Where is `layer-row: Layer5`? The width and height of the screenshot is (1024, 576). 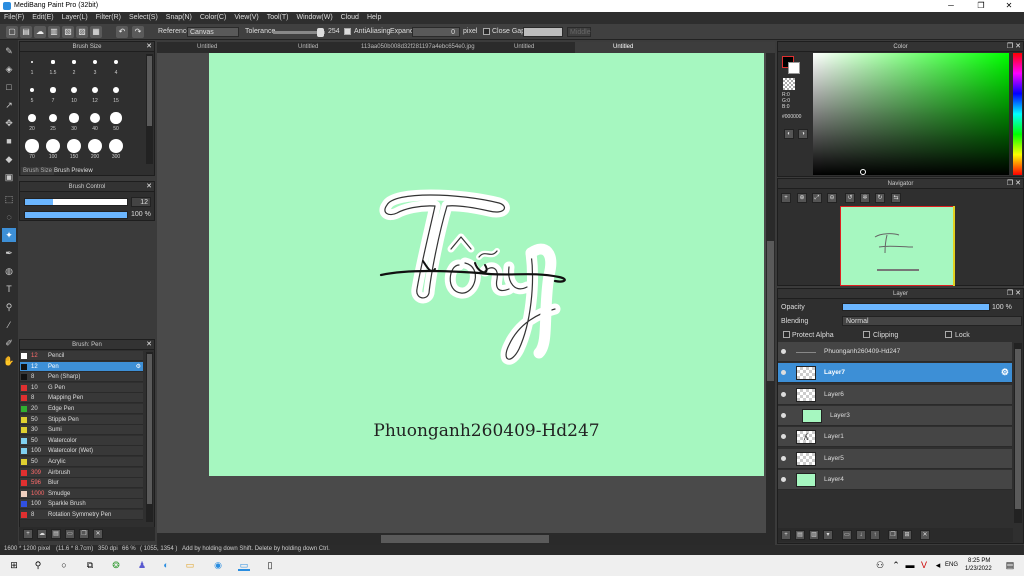 layer-row: Layer5 is located at coordinates (895, 458).